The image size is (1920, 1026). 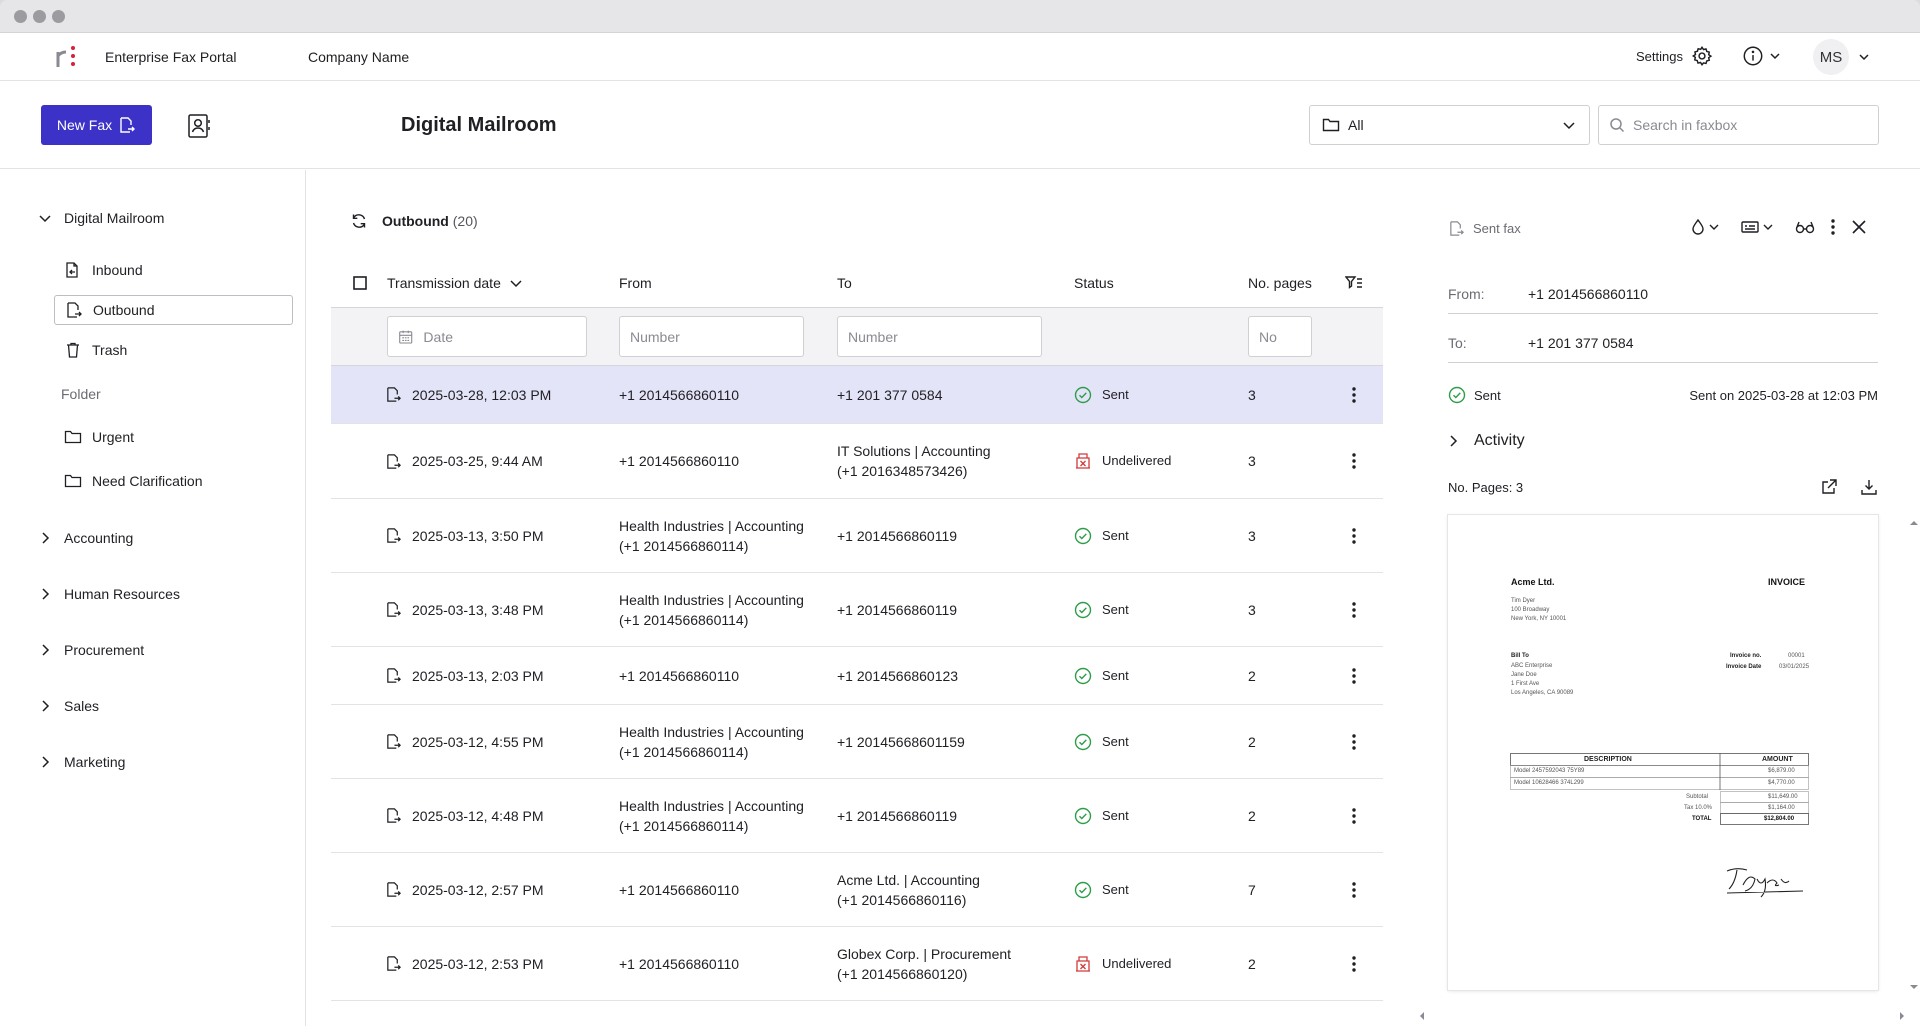 What do you see at coordinates (1762, 56) in the screenshot?
I see `help-menu-button` at bounding box center [1762, 56].